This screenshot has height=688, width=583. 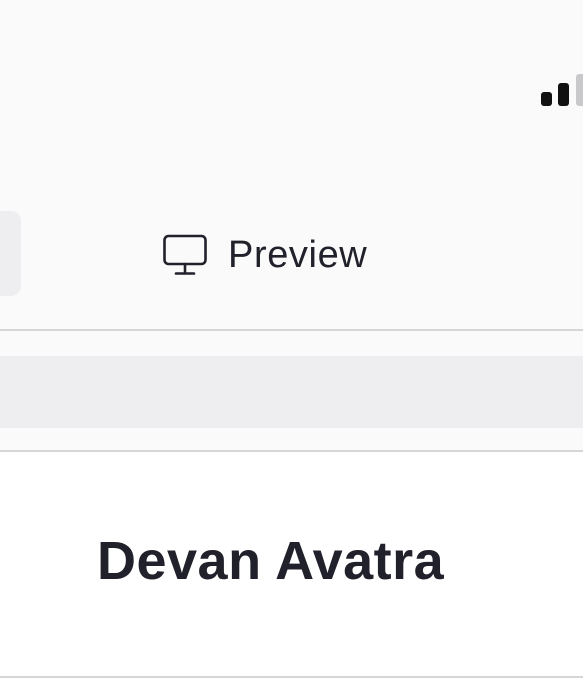 I want to click on search-input, so click(x=291, y=392).